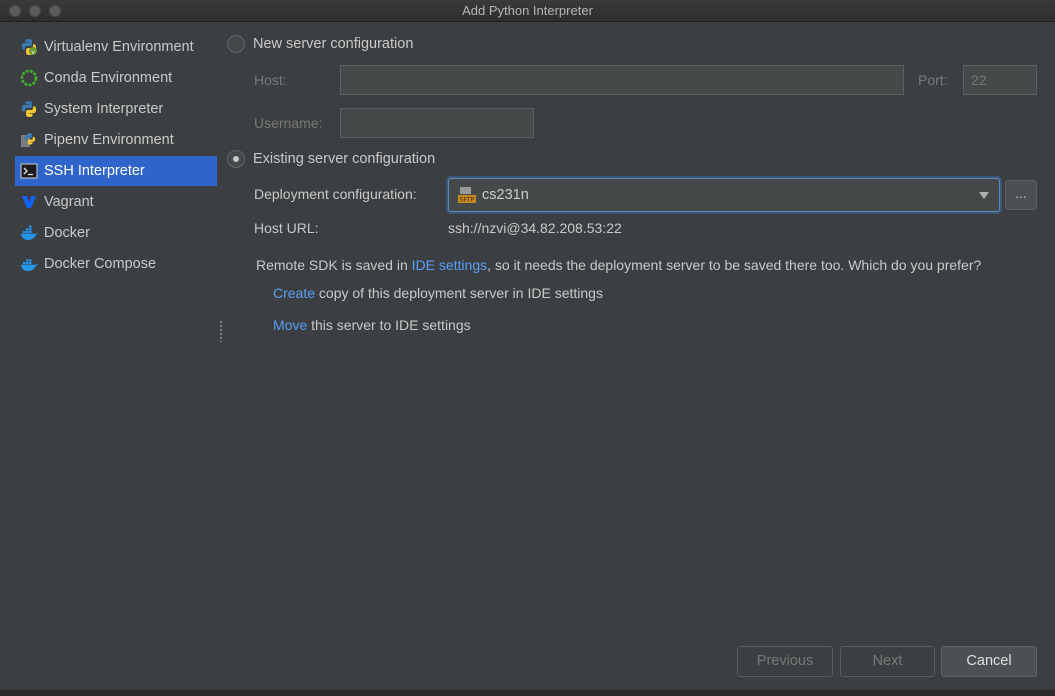 The height and width of the screenshot is (696, 1055). I want to click on create-link: Create, so click(294, 293).